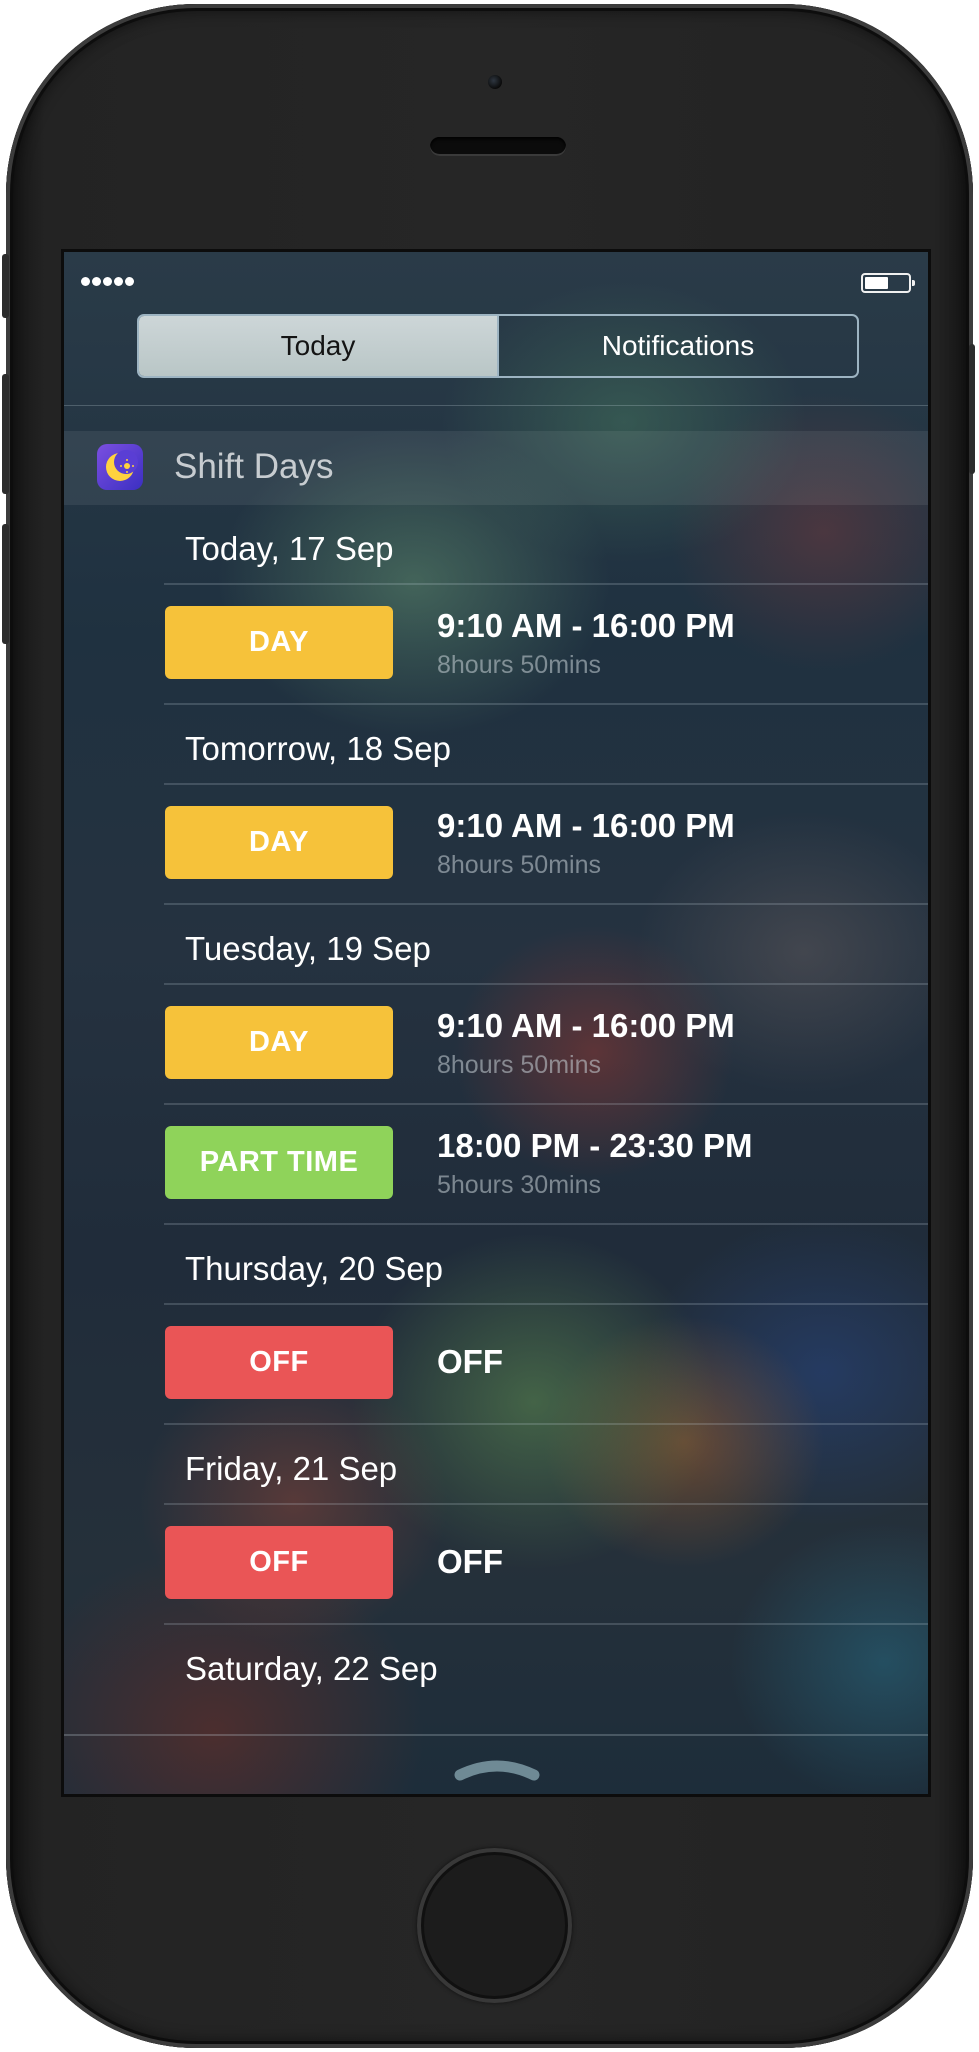  Describe the element at coordinates (496, 468) in the screenshot. I see `widget-header: Shift Days` at that location.